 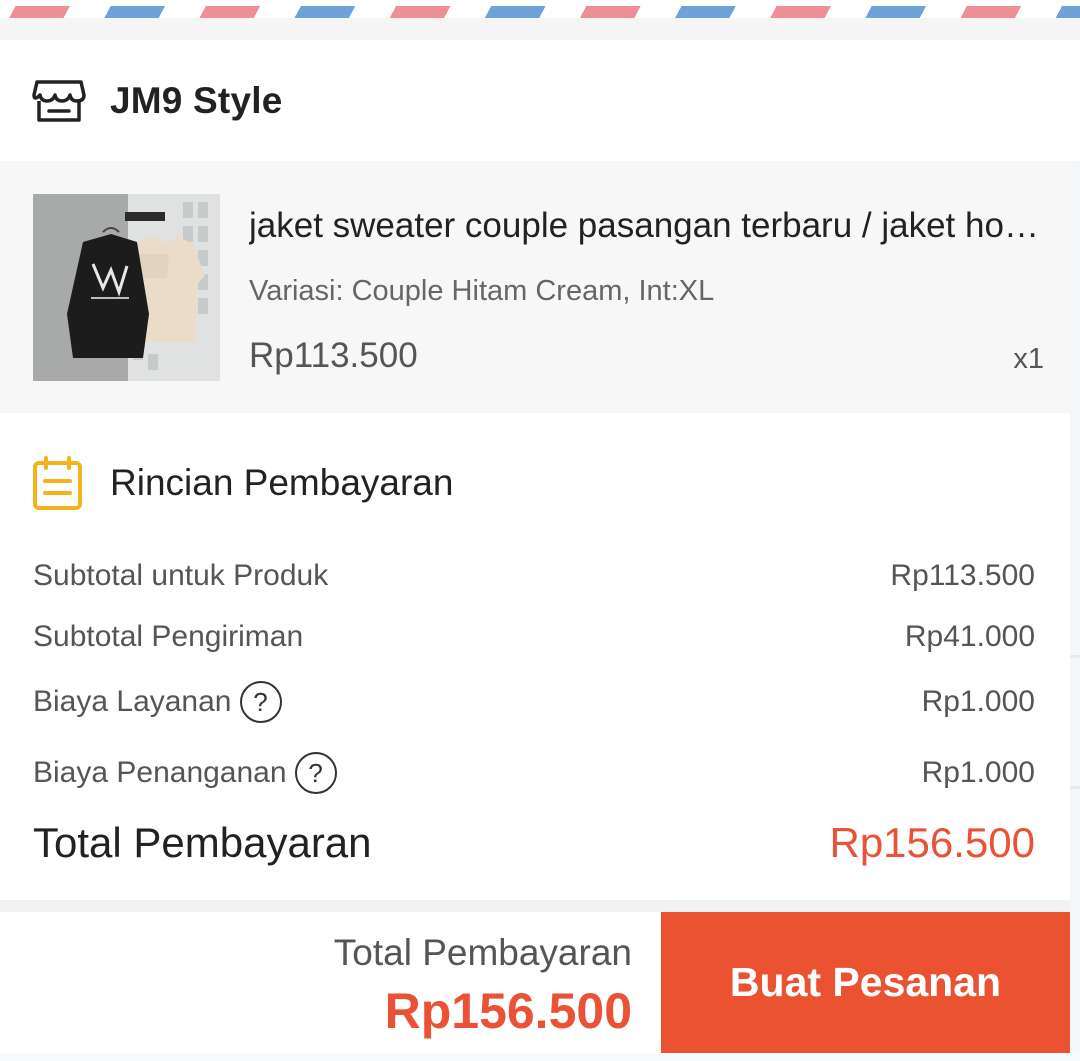 What do you see at coordinates (534, 702) in the screenshot?
I see `row-service-fee: Biaya Layanan ? Rp1.000` at bounding box center [534, 702].